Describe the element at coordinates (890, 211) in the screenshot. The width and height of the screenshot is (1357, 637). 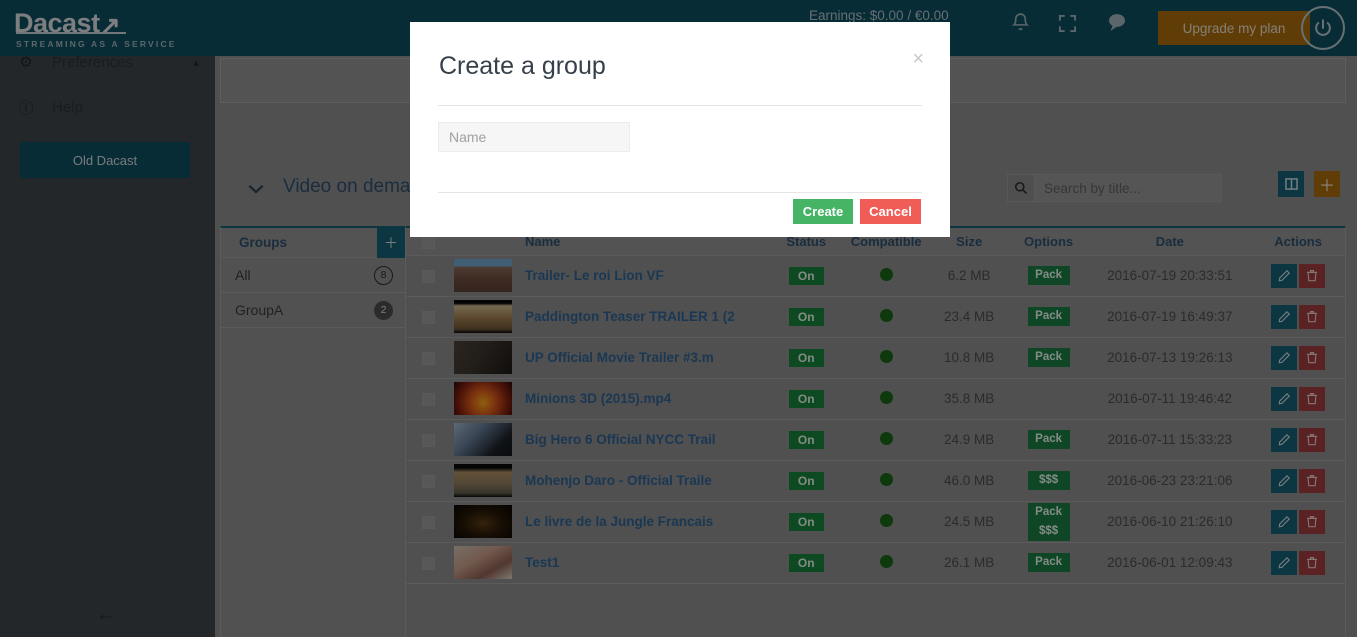
I see `cancel-button: Cancel` at that location.